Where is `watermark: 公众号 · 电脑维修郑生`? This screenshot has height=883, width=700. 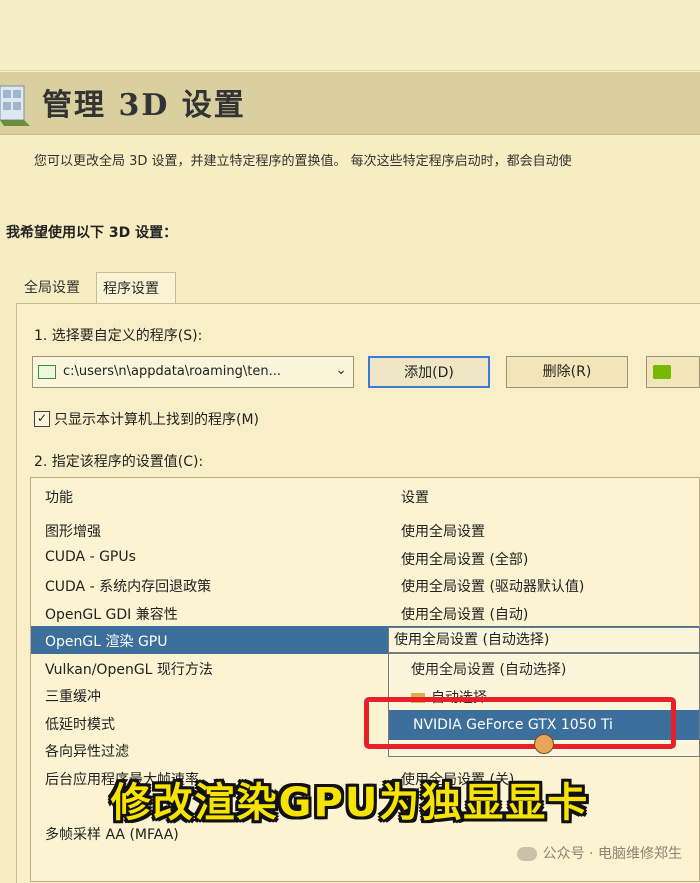
watermark: 公众号 · 电脑维修郑生 is located at coordinates (599, 853).